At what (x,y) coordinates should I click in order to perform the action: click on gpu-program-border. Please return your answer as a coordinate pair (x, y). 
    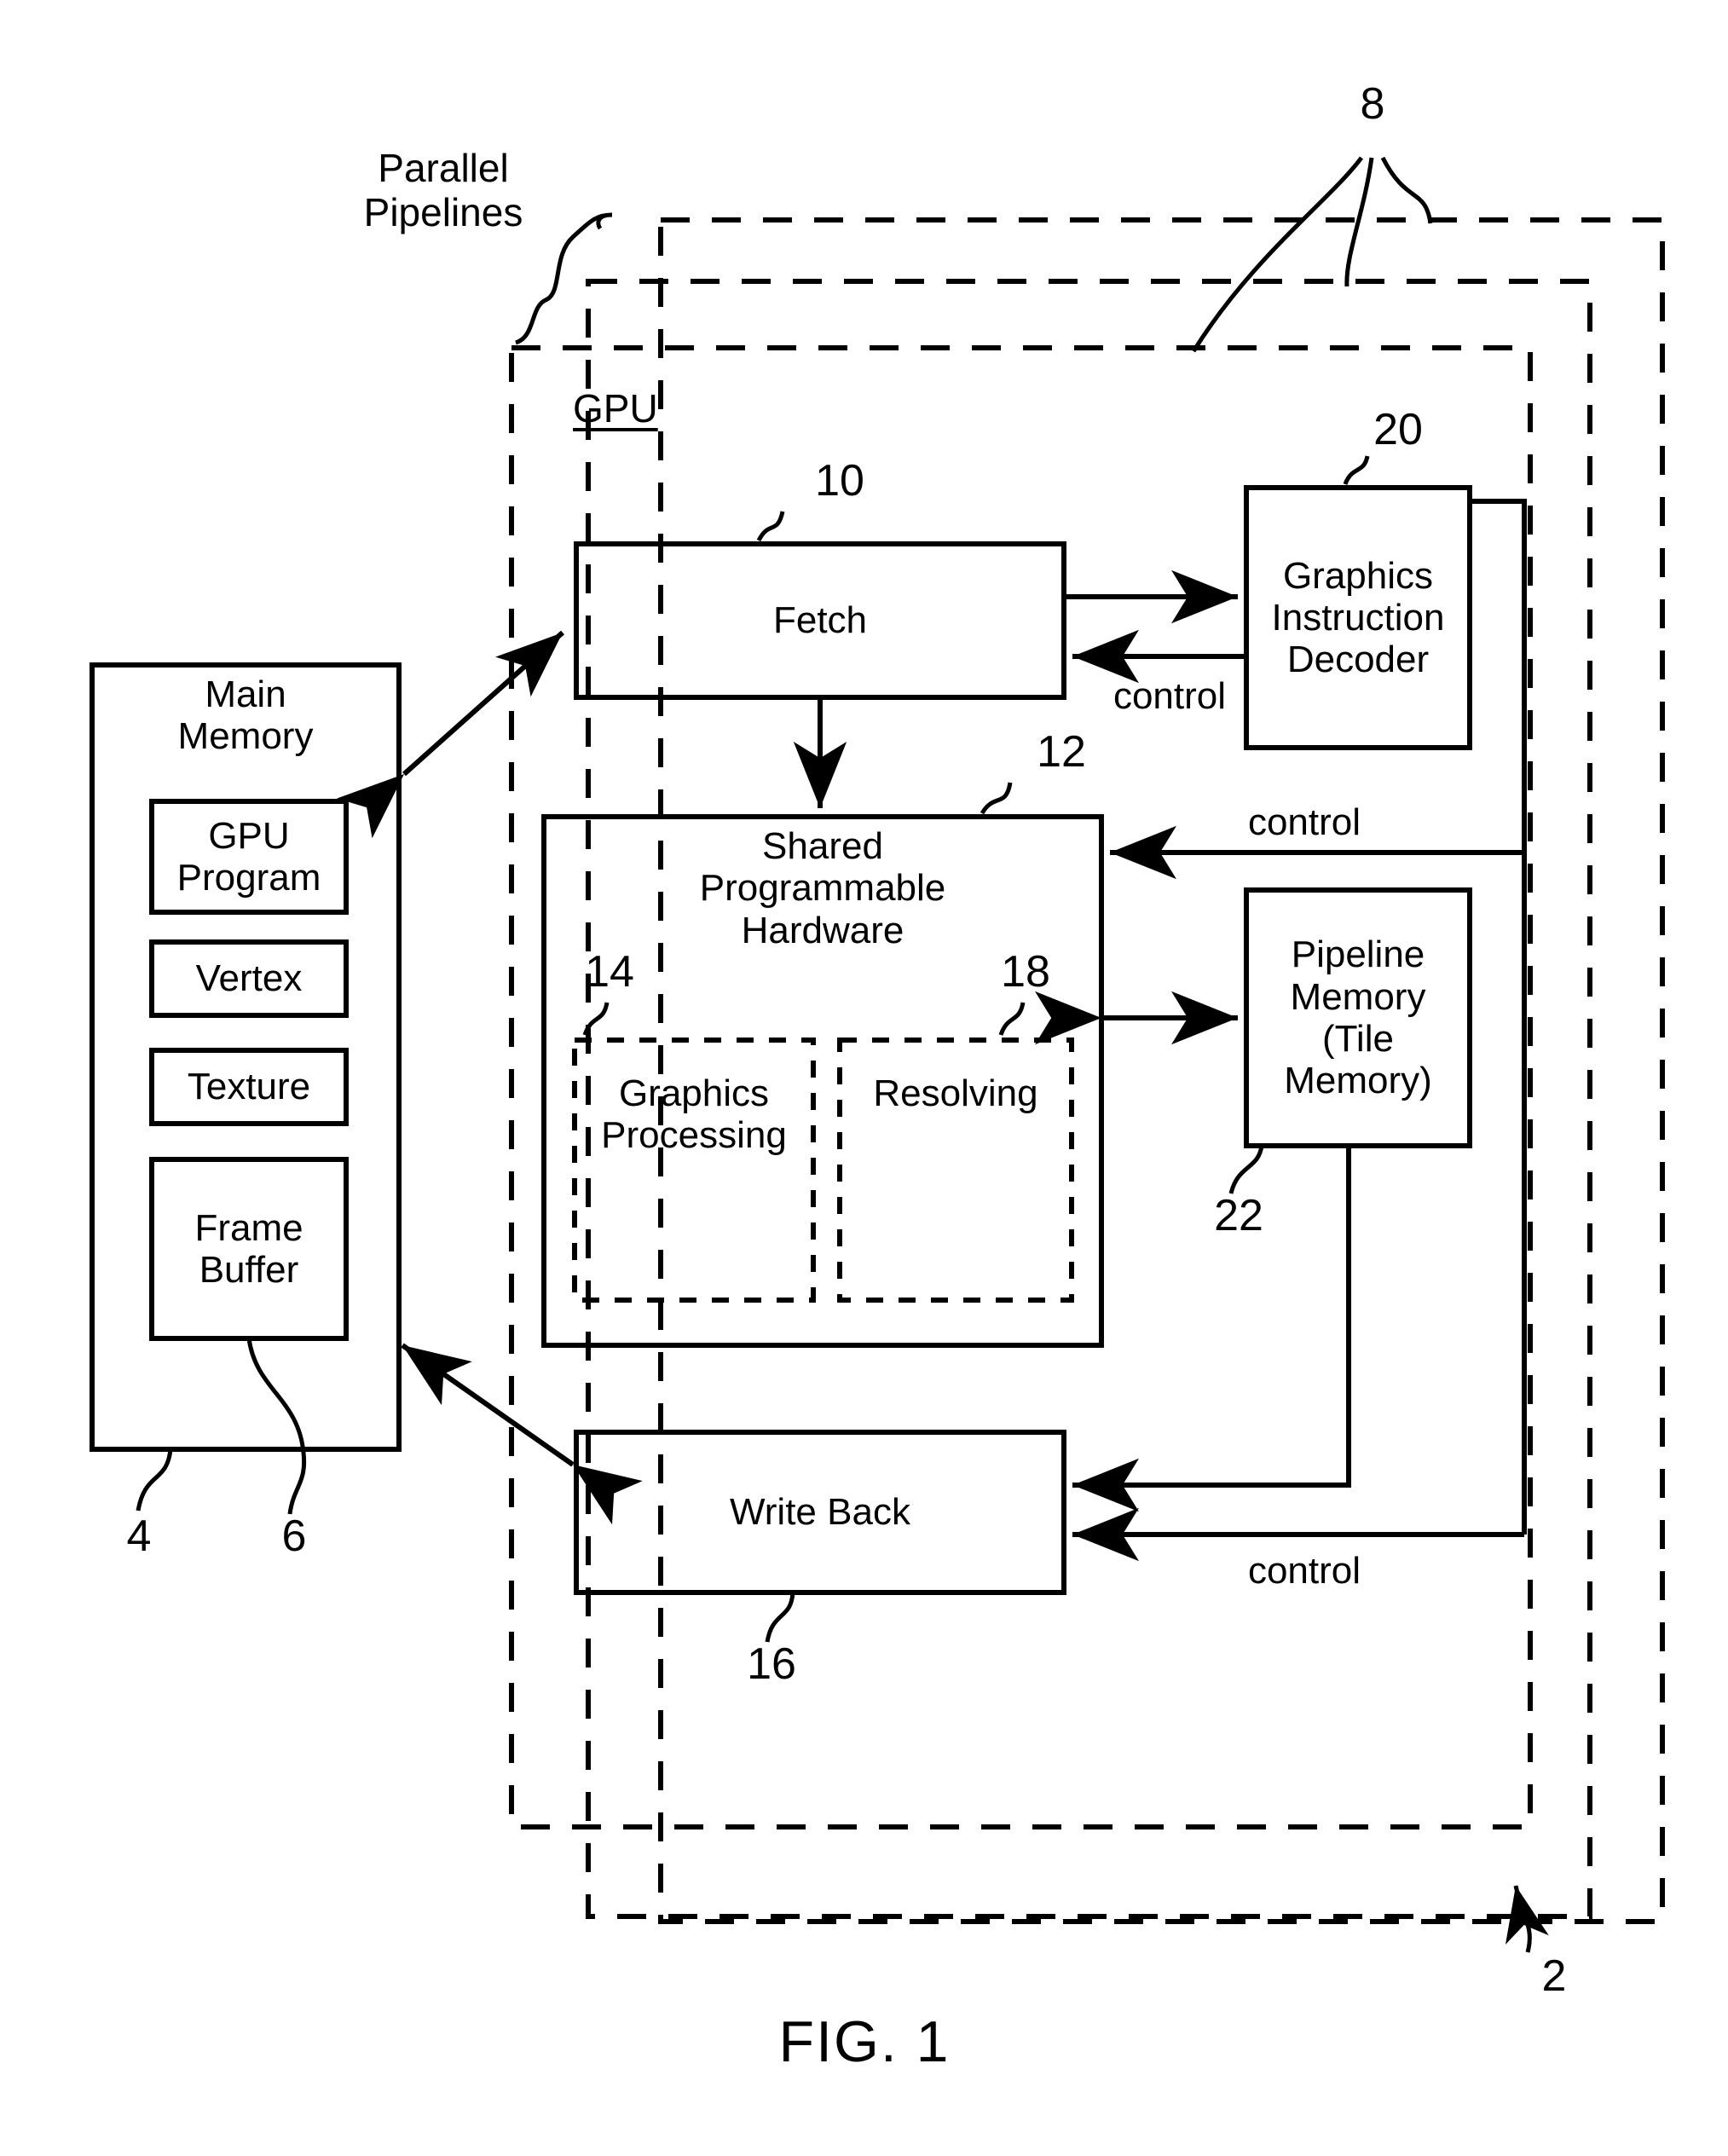
    Looking at the image, I should click on (249, 857).